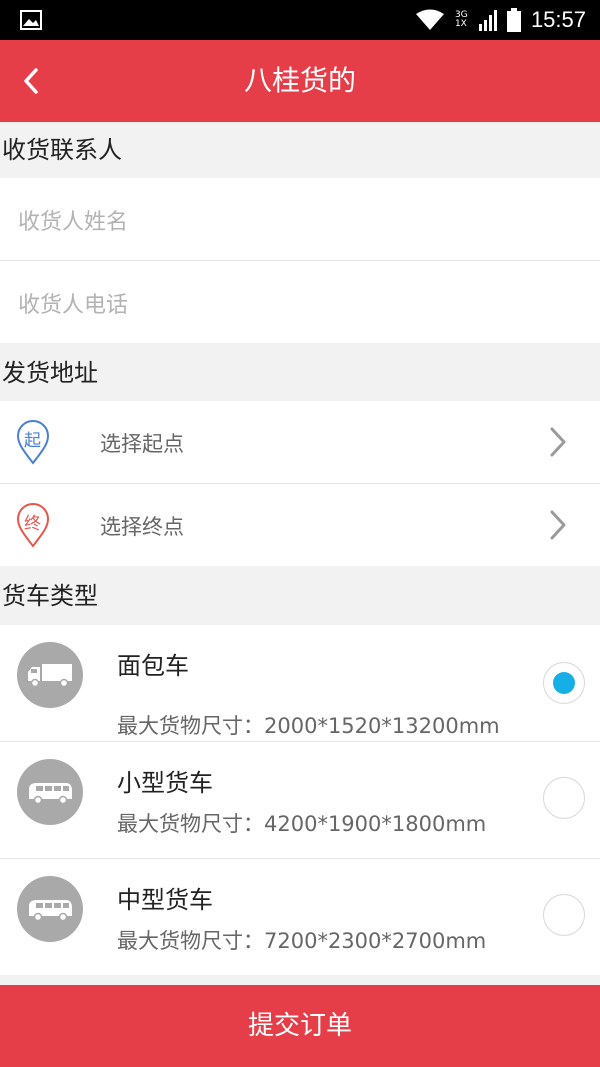 The height and width of the screenshot is (1067, 600). Describe the element at coordinates (300, 442) in the screenshot. I see `select-start-point: 起 选择起点` at that location.